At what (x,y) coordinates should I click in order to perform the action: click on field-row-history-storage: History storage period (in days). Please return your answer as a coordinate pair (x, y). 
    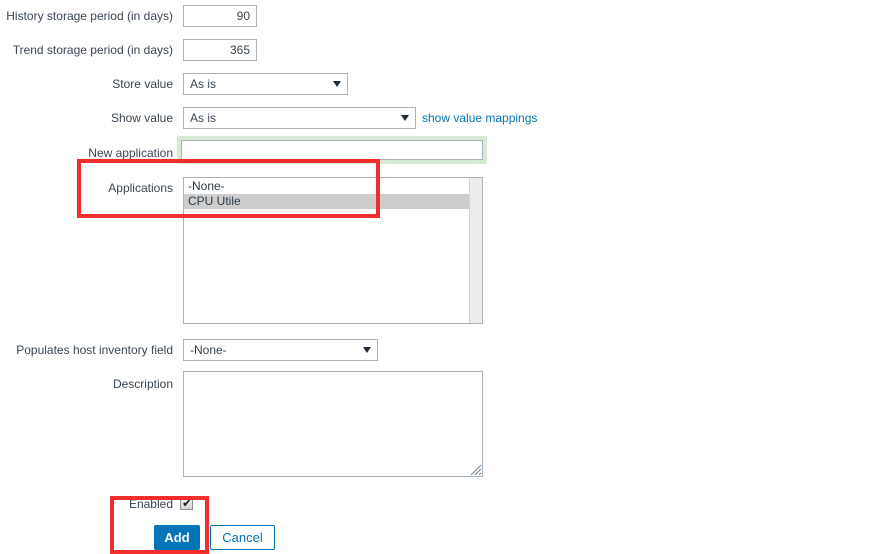
    Looking at the image, I should click on (445, 16).